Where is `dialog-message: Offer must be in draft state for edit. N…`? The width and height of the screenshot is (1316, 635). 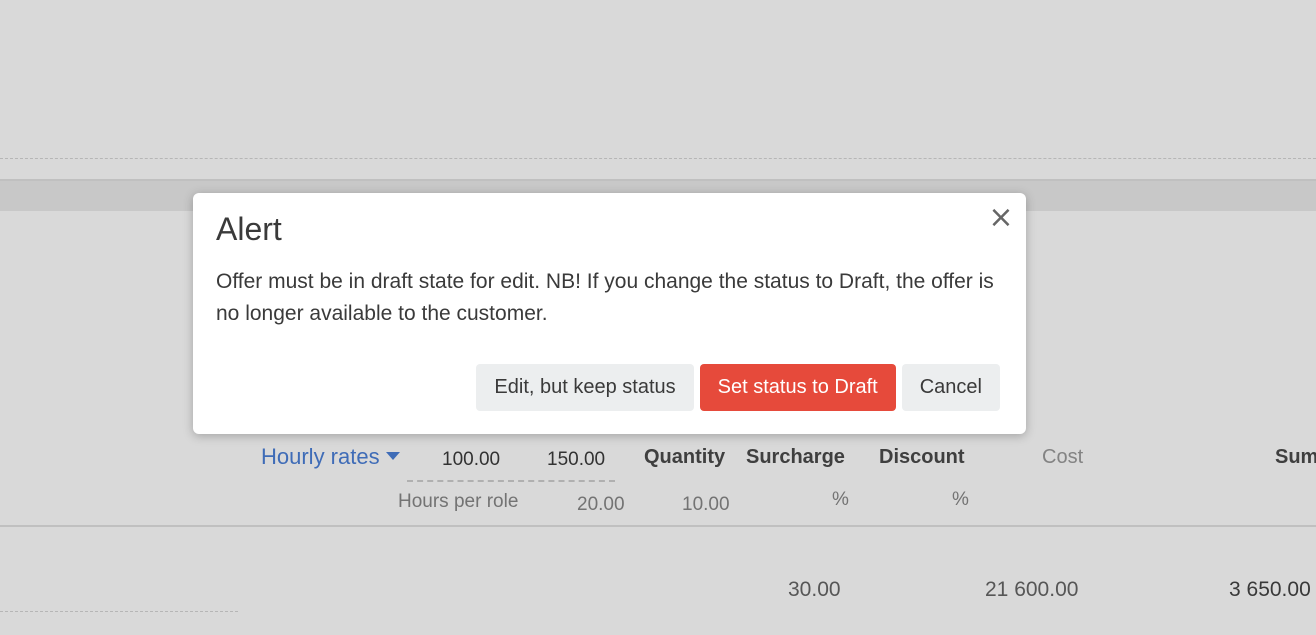 dialog-message: Offer must be in draft state for edit. N… is located at coordinates (605, 297).